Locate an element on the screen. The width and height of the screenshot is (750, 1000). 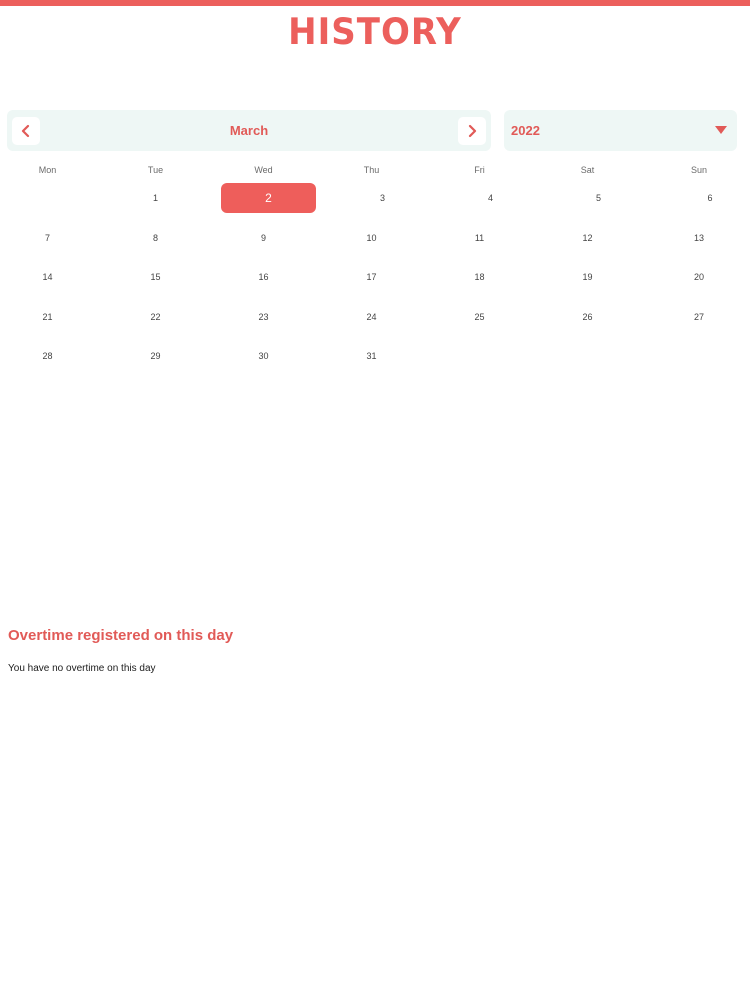
weekday-label: Sat is located at coordinates (587, 170).